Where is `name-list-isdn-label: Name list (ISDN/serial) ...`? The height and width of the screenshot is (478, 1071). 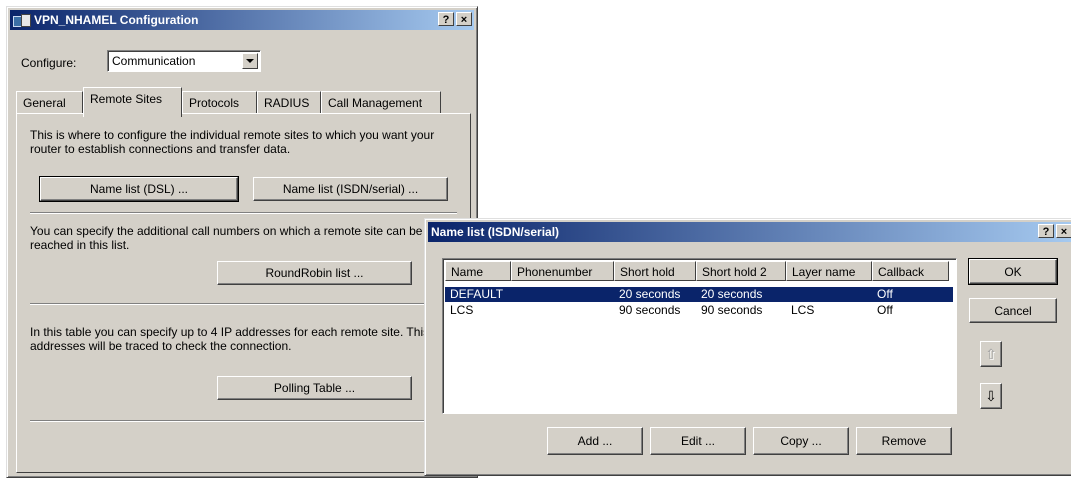 name-list-isdn-label: Name list (ISDN/serial) ... is located at coordinates (350, 189).